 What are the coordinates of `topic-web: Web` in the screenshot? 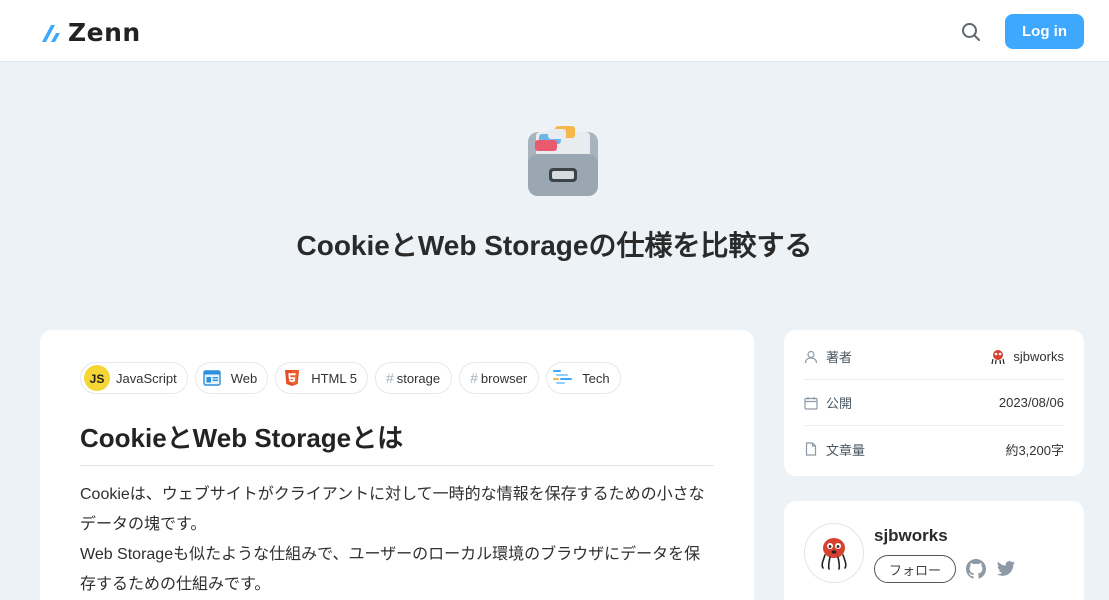 It's located at (231, 378).